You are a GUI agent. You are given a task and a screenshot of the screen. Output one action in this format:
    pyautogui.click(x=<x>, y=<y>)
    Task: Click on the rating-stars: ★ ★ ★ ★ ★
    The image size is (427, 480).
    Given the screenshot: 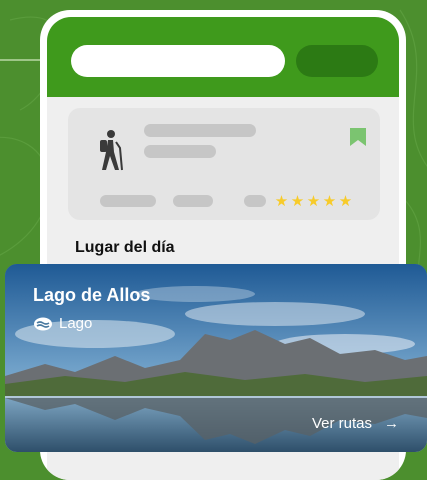 What is the action you would take?
    pyautogui.click(x=313, y=202)
    